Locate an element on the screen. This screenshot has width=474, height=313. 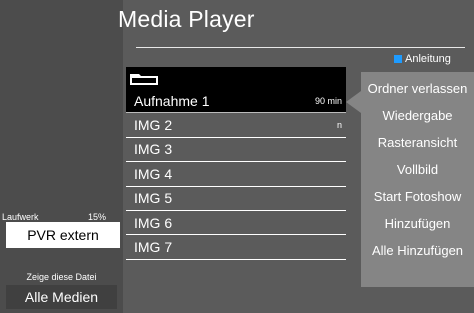
menu-item-grid-view: Rasteransicht is located at coordinates (417, 142).